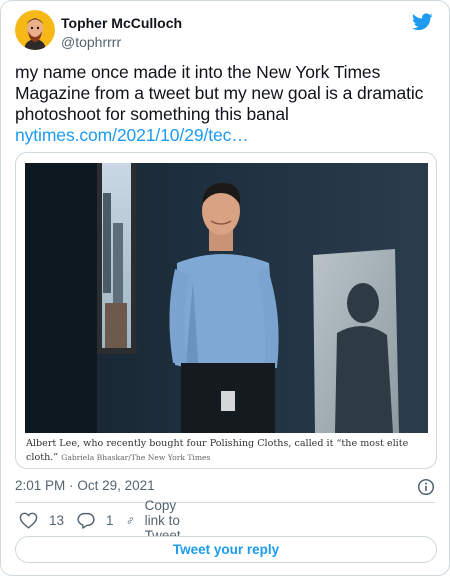  What do you see at coordinates (40, 485) in the screenshot?
I see `tweet-time: 2:01 PM` at bounding box center [40, 485].